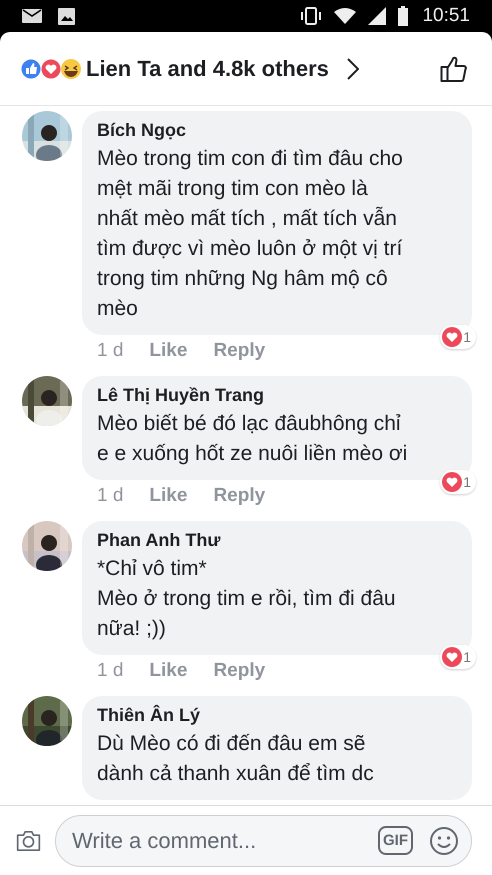  What do you see at coordinates (352, 69) in the screenshot?
I see `chevron-right-icon` at bounding box center [352, 69].